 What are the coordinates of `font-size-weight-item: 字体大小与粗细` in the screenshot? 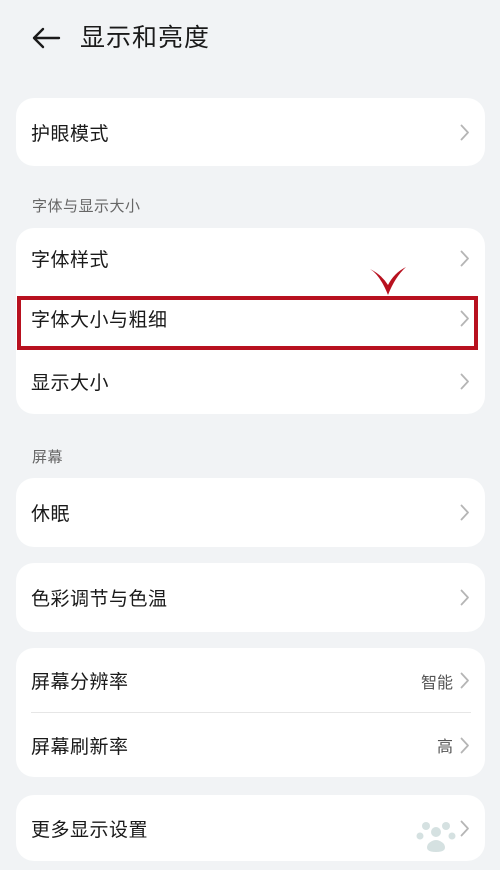 It's located at (250, 318).